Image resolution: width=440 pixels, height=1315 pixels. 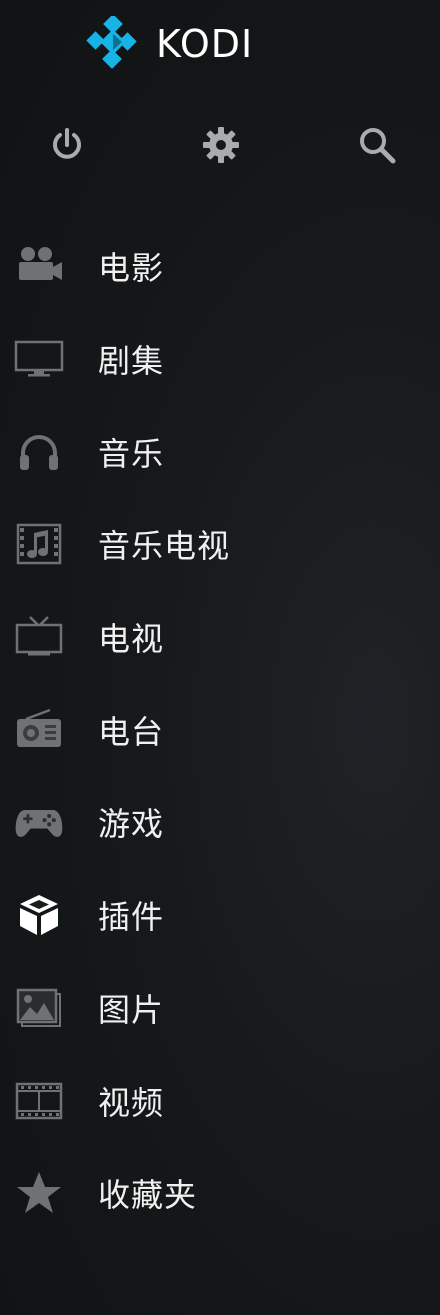 I want to click on menu-item-movies: 电影, so click(x=220, y=266).